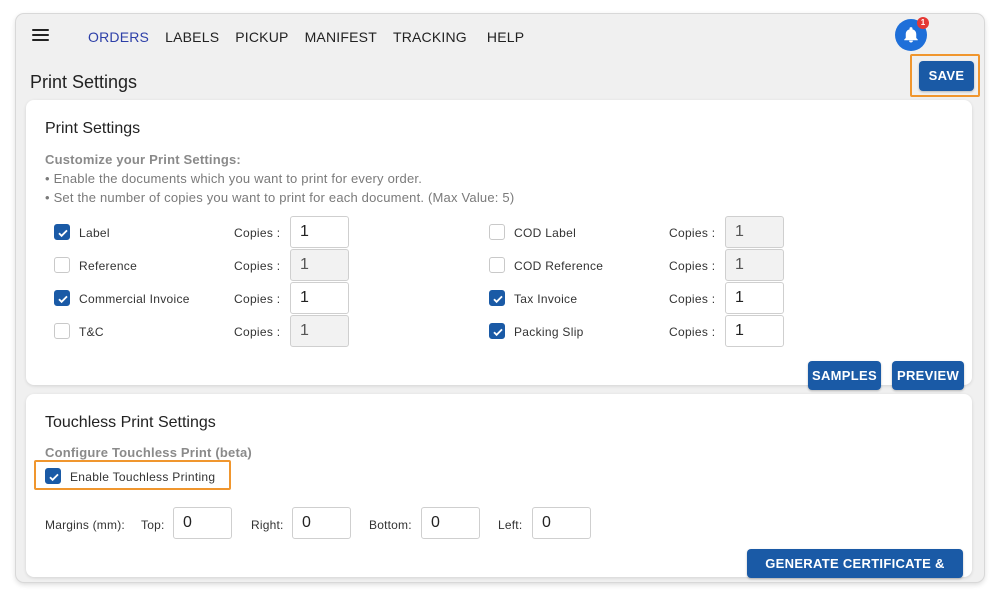 The height and width of the screenshot is (596, 1000). I want to click on reference-checkbox, so click(62, 265).